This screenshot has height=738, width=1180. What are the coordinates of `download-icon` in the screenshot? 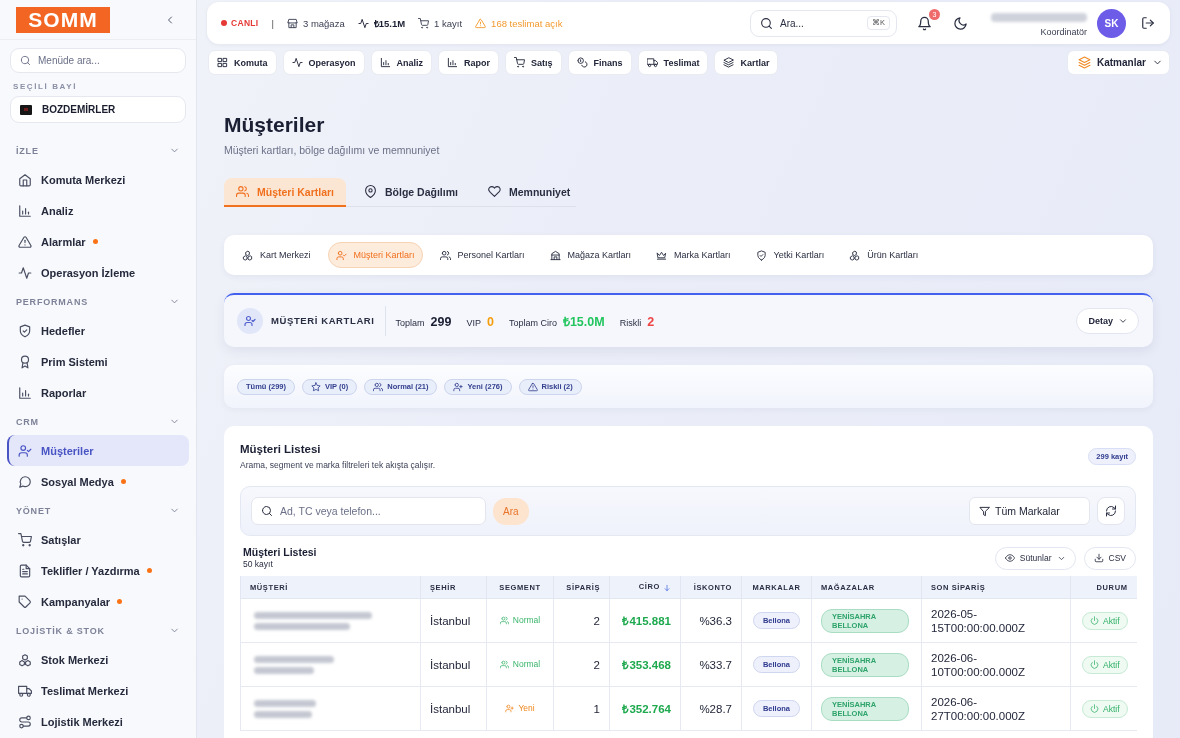 It's located at (1098, 558).